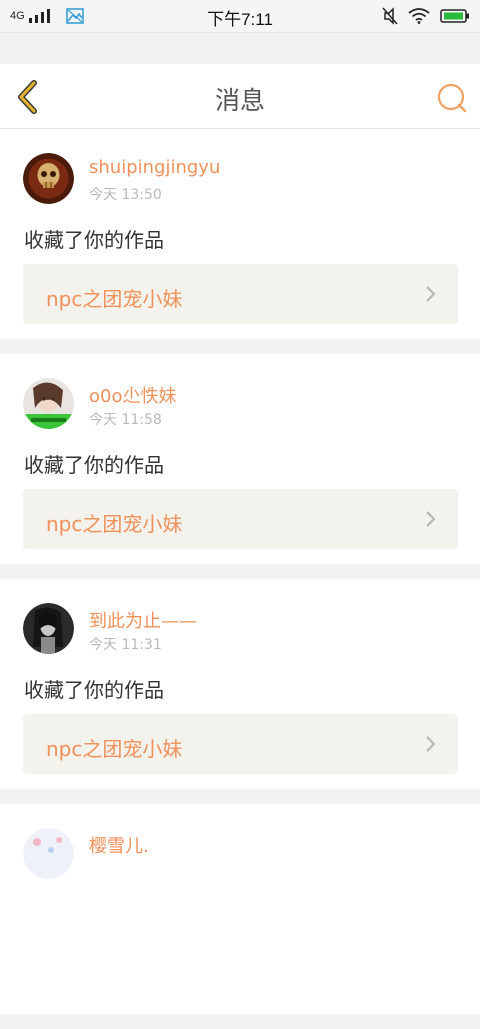 Image resolution: width=480 pixels, height=1029 pixels. I want to click on mute-icon, so click(390, 16).